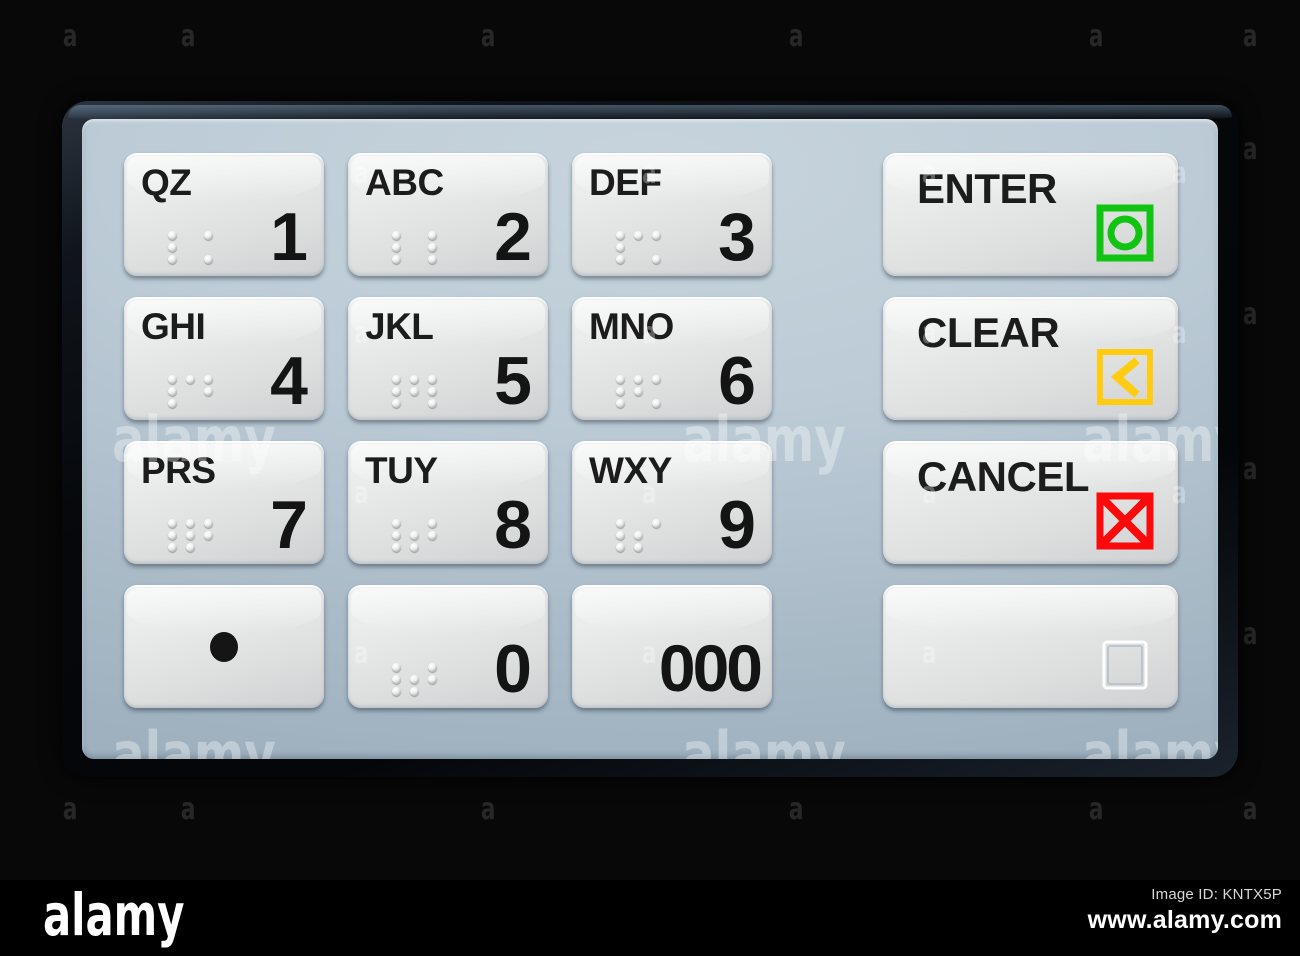 This screenshot has width=1300, height=956. What do you see at coordinates (448, 358) in the screenshot?
I see `key-5: JKL 5` at bounding box center [448, 358].